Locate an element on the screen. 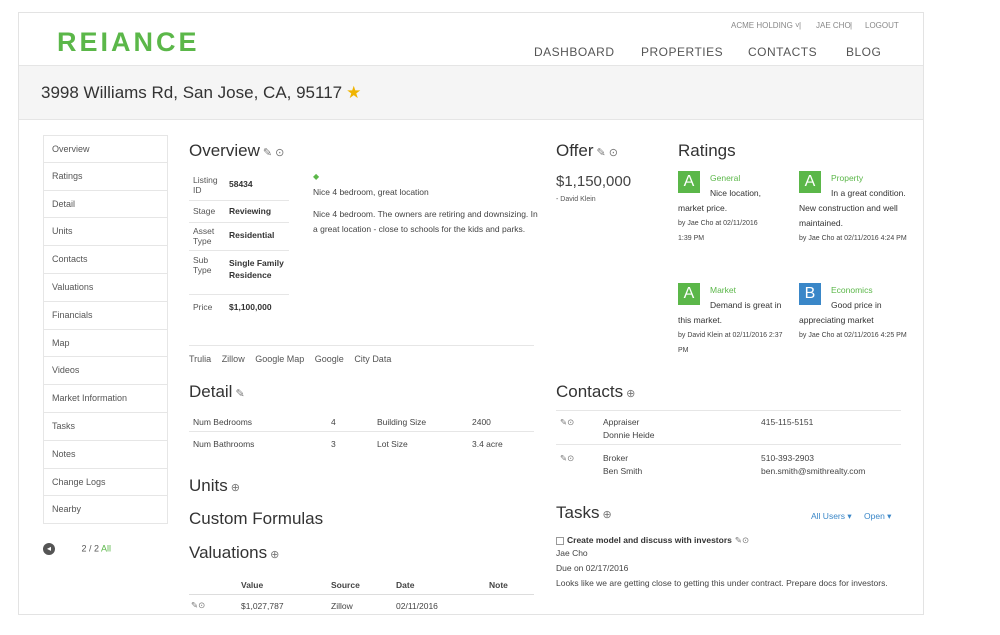  rating-grade: B is located at coordinates (810, 294).